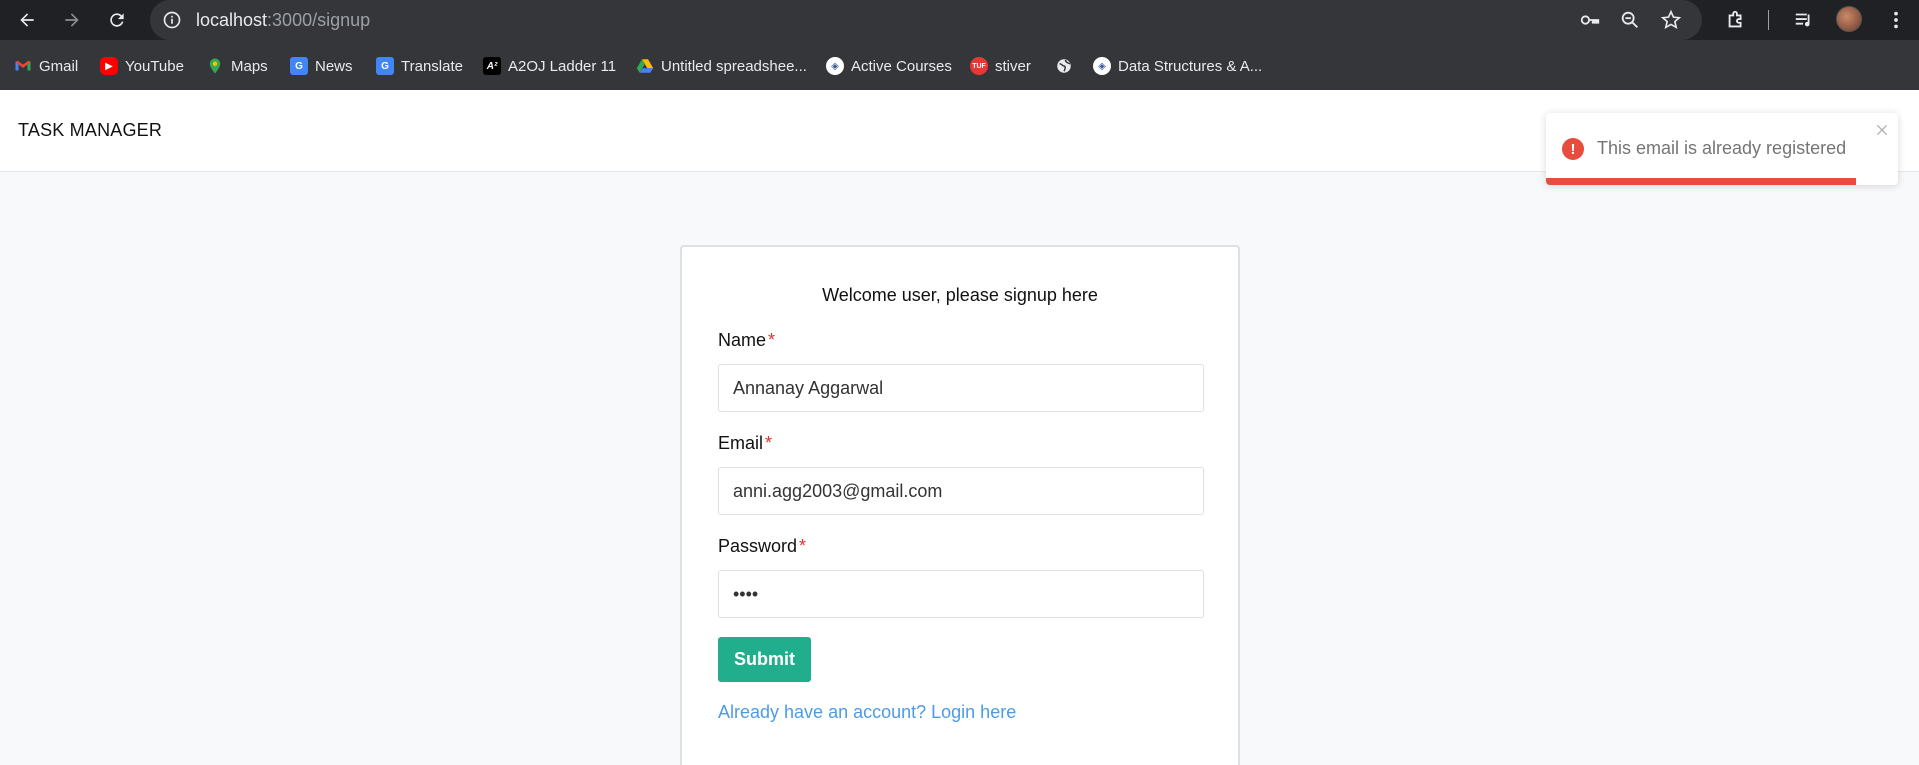 The width and height of the screenshot is (1919, 765). What do you see at coordinates (764, 659) in the screenshot?
I see `submit-button: Submit` at bounding box center [764, 659].